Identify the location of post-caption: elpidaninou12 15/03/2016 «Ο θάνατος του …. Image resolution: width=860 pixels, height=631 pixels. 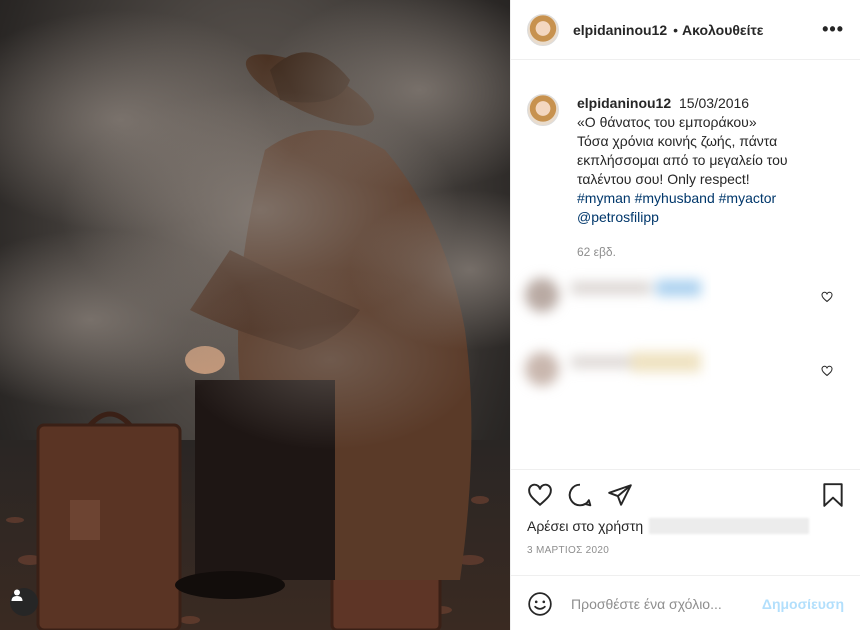
(685, 178).